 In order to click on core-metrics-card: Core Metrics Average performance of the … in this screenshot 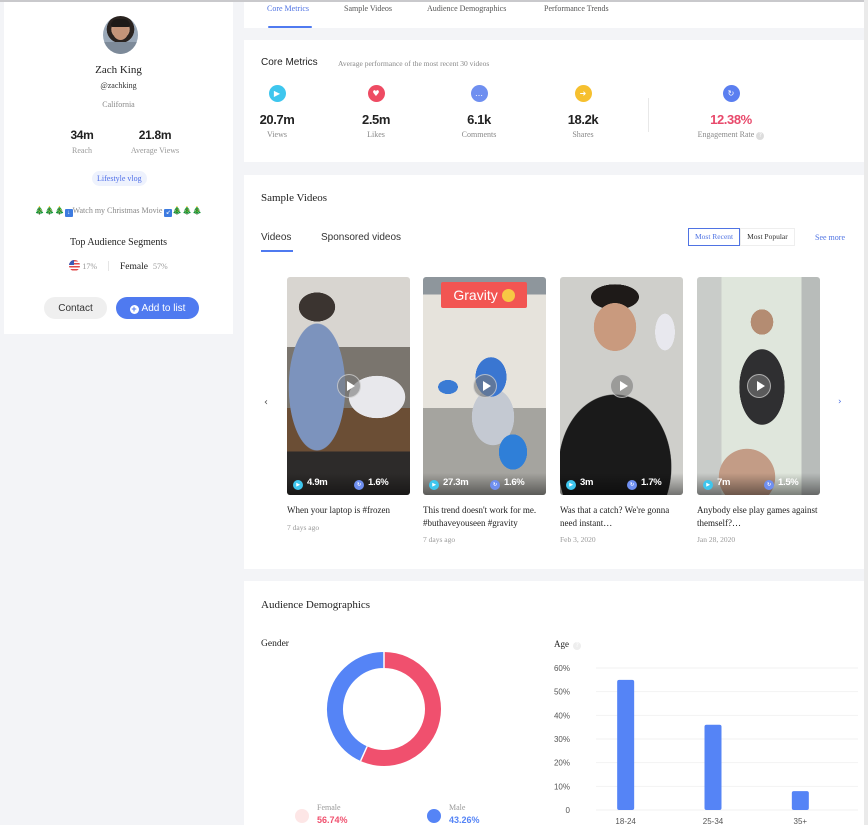, I will do `click(554, 101)`.